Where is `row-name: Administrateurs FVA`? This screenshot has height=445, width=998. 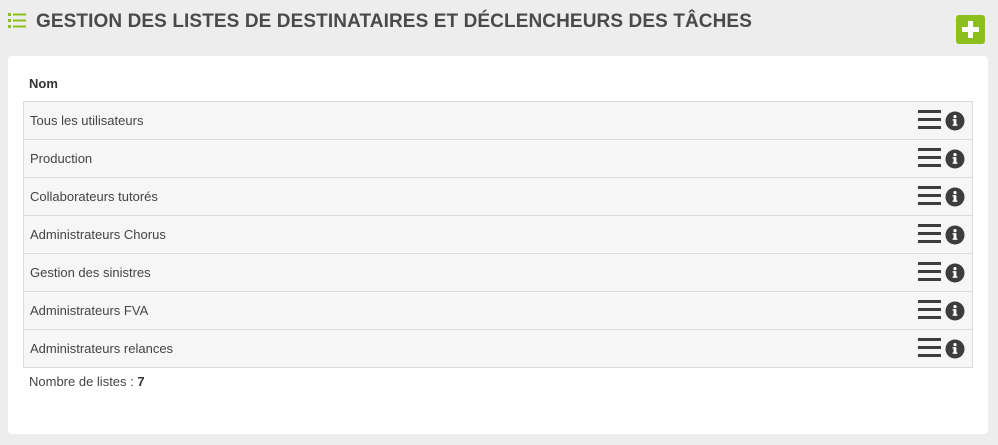 row-name: Administrateurs FVA is located at coordinates (89, 310).